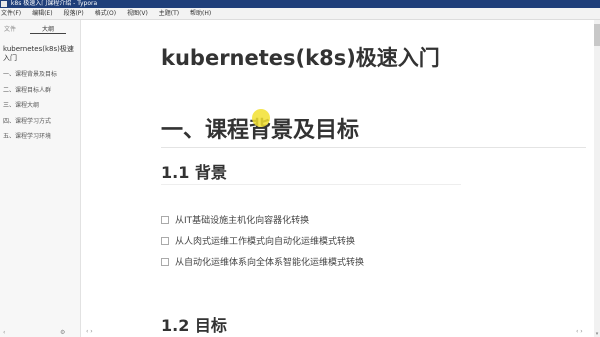 The image size is (600, 337). Describe the element at coordinates (4, 333) in the screenshot. I see `collapse-sidebar-icon: ‹` at that location.